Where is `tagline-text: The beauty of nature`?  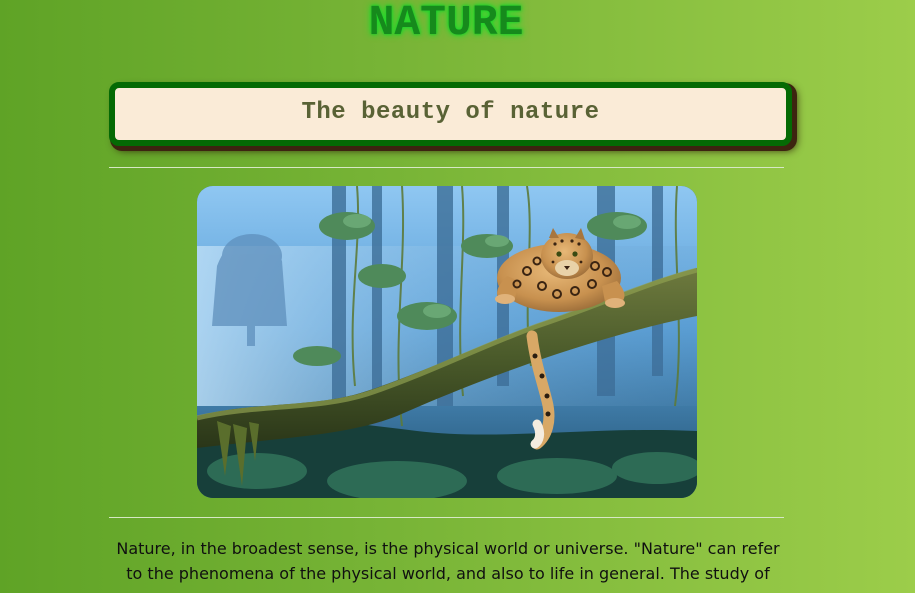 tagline-text: The beauty of nature is located at coordinates (450, 112).